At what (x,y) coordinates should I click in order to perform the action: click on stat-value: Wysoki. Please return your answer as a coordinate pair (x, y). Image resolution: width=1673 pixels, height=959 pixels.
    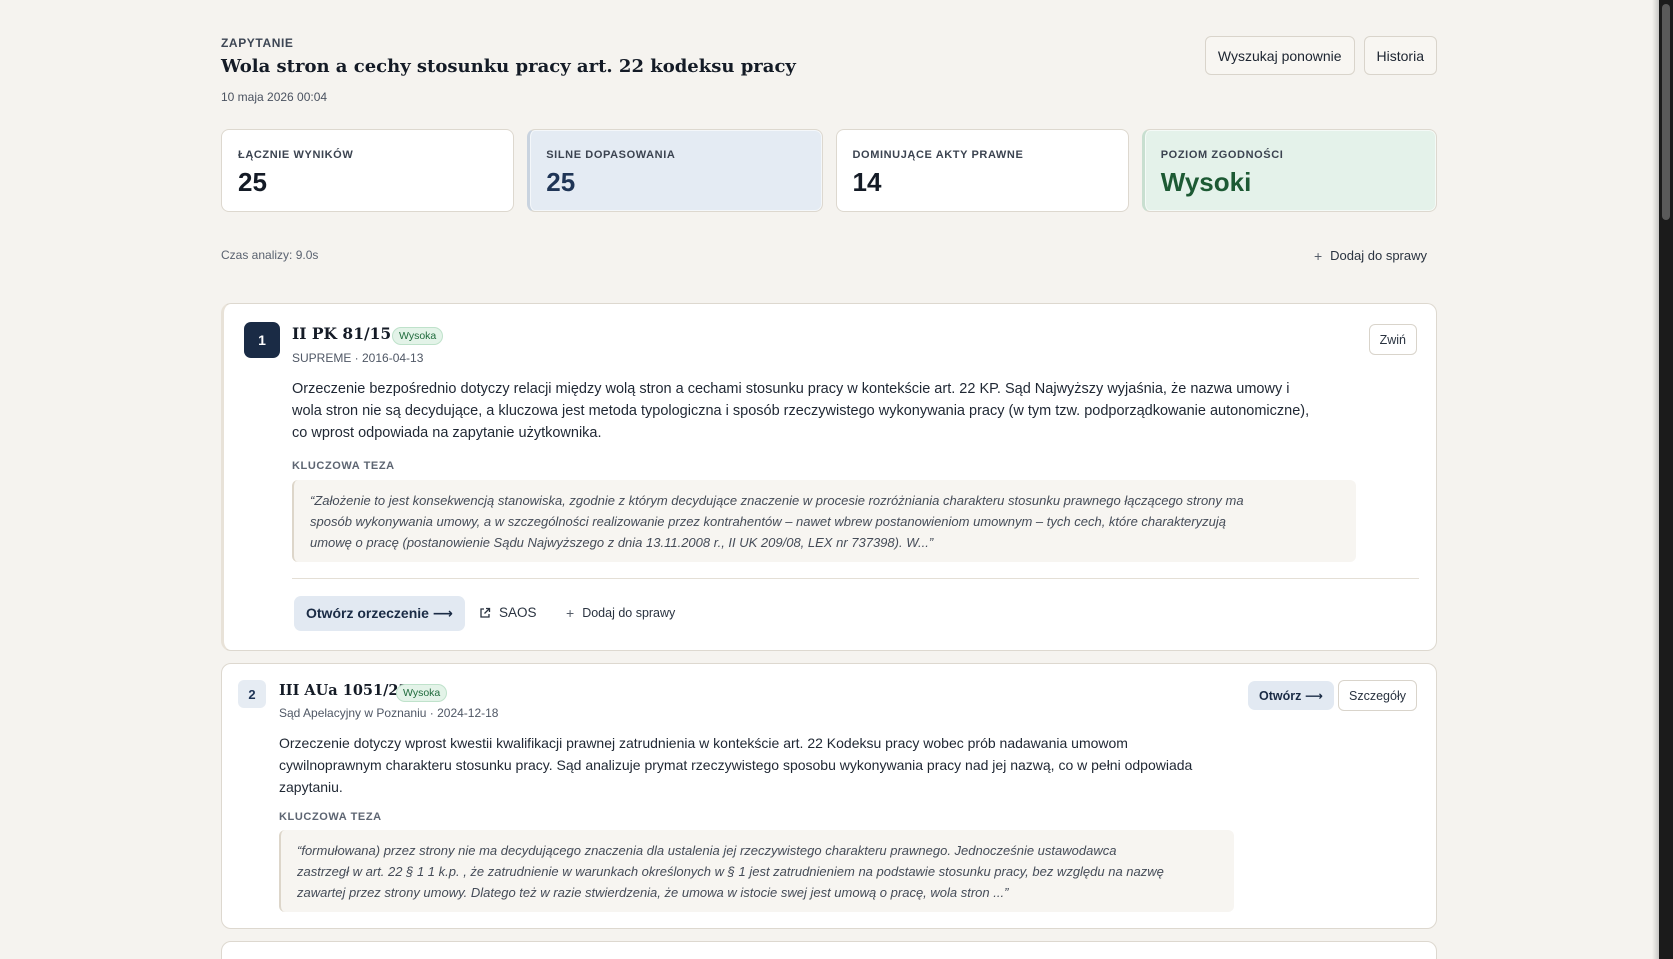
    Looking at the image, I should click on (1206, 182).